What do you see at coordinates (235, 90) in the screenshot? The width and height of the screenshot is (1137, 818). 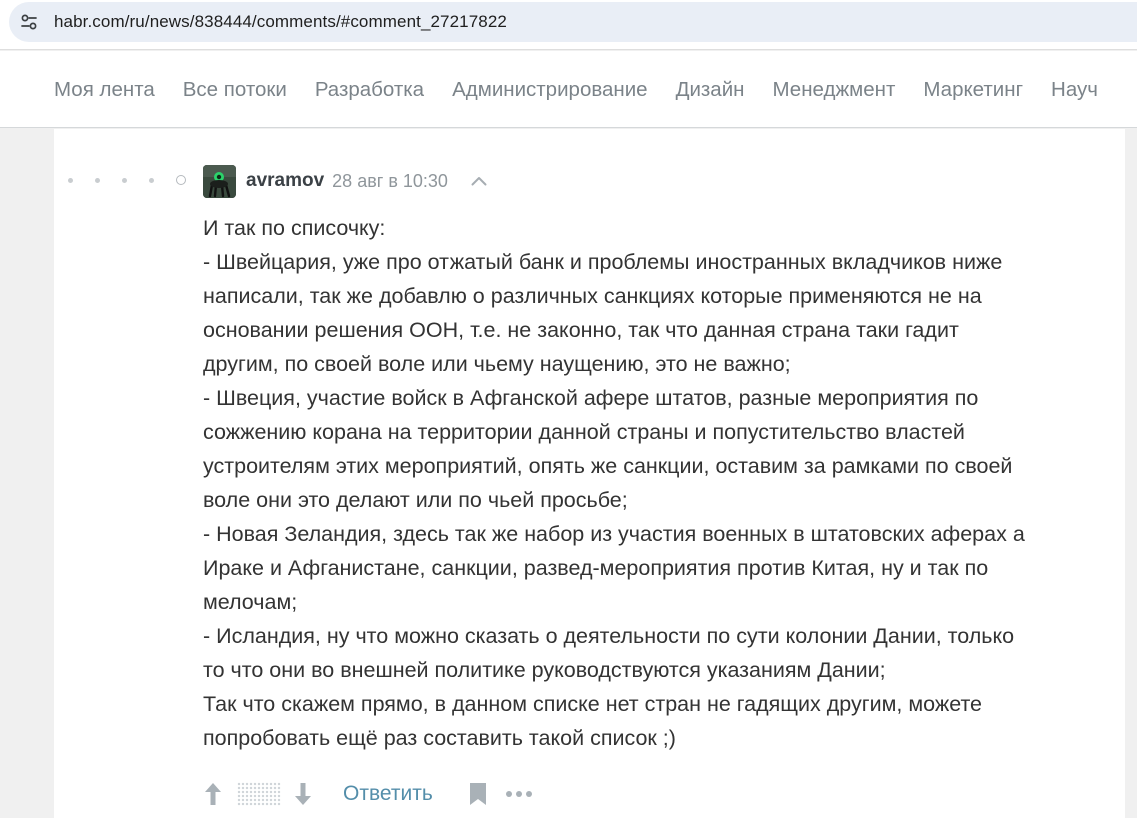 I see `nav-item: Все потоки` at bounding box center [235, 90].